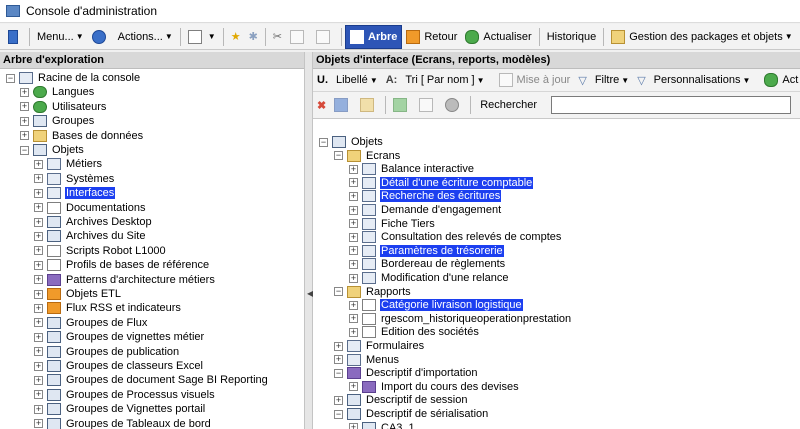 The height and width of the screenshot is (429, 800). Describe the element at coordinates (125, 280) in the screenshot. I see `tree-row: + Patterns d'architecture métiers` at that location.